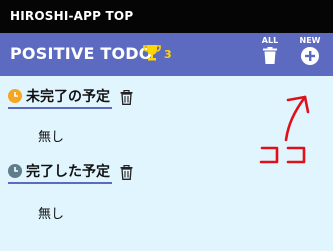  What do you see at coordinates (166, 16) in the screenshot?
I see `app-titlebar: HIROSHI-APP TOP` at bounding box center [166, 16].